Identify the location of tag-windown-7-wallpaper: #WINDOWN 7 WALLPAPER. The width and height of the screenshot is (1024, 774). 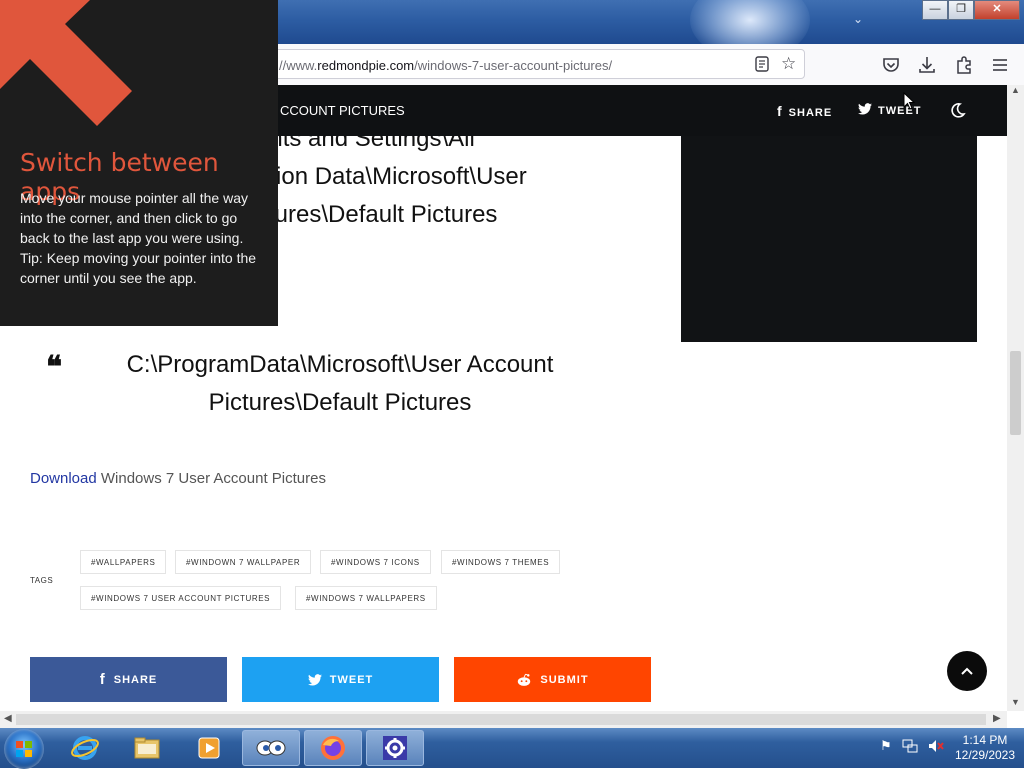
(243, 562).